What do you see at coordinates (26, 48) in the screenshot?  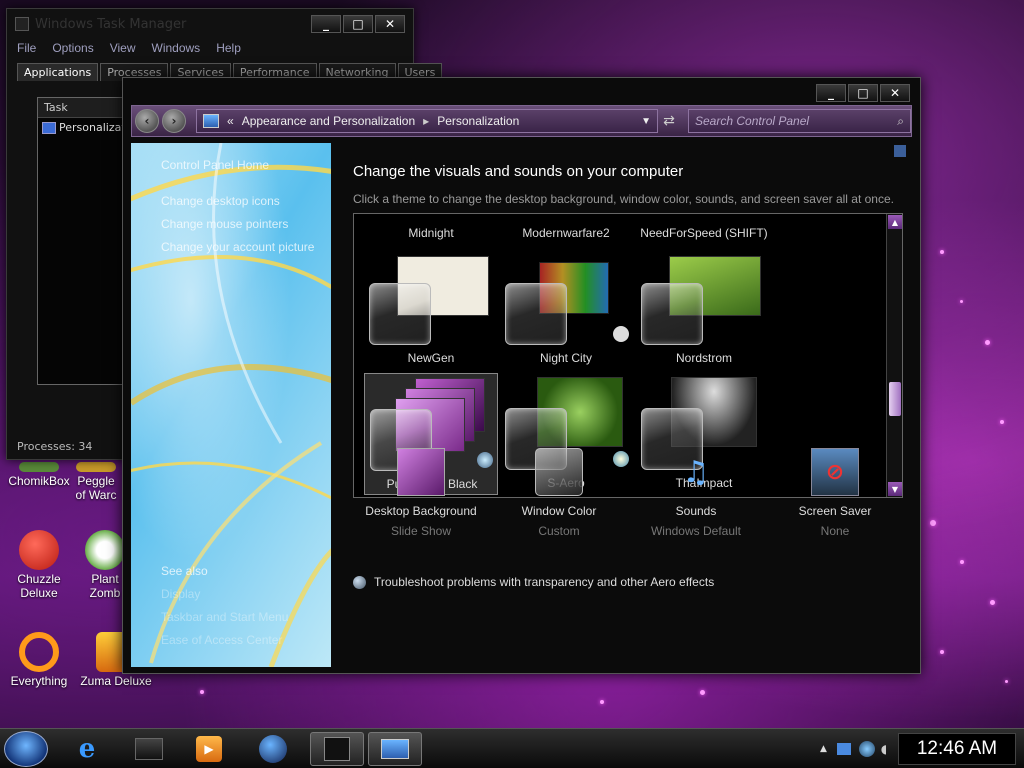 I see `menu-file: File` at bounding box center [26, 48].